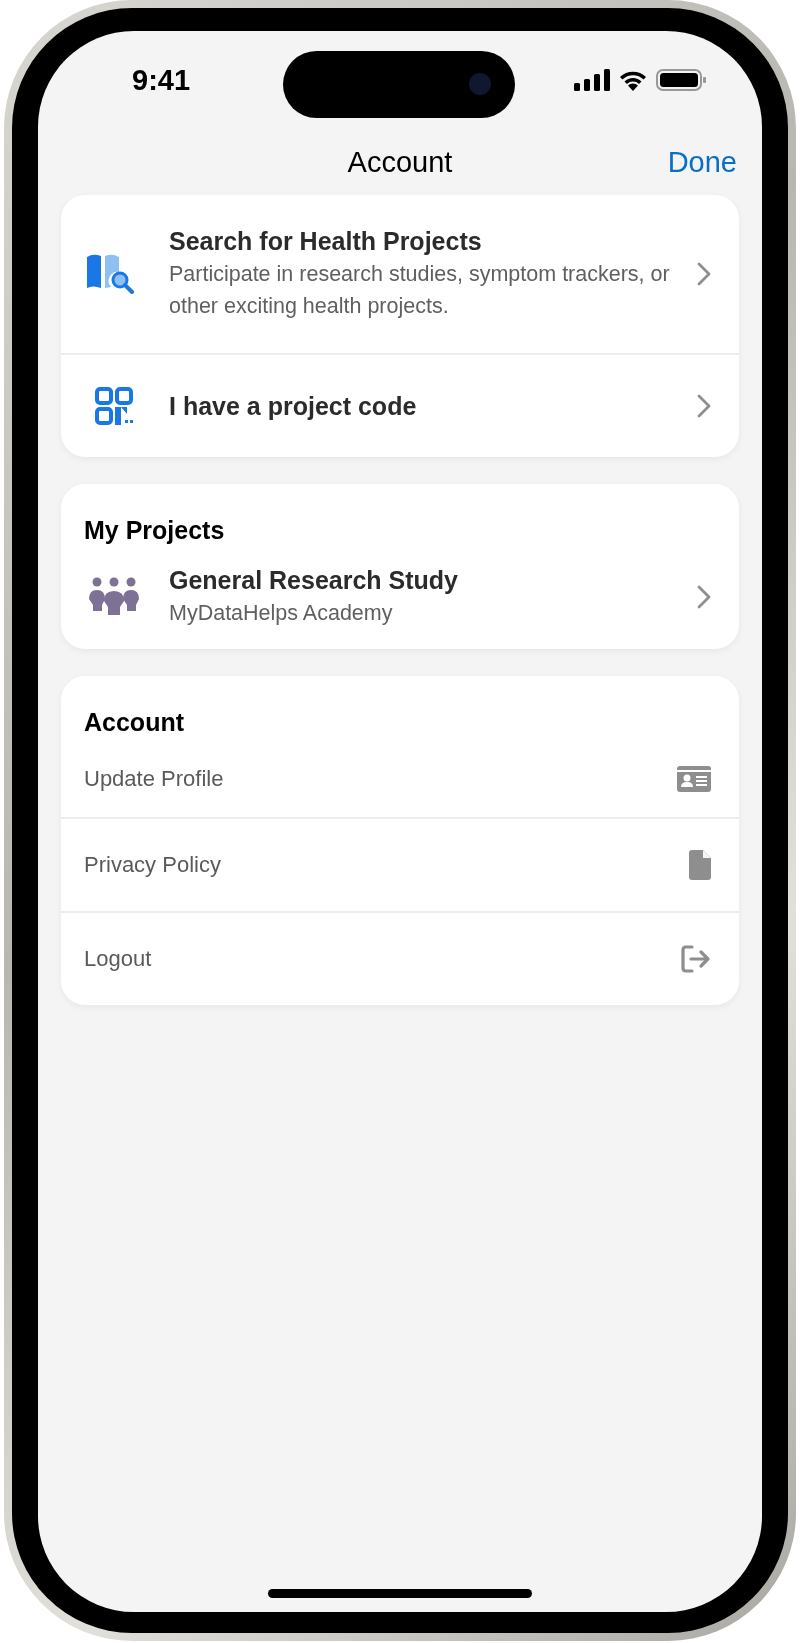 This screenshot has height=1643, width=800. Describe the element at coordinates (161, 80) in the screenshot. I see `status-time: 9:41` at that location.